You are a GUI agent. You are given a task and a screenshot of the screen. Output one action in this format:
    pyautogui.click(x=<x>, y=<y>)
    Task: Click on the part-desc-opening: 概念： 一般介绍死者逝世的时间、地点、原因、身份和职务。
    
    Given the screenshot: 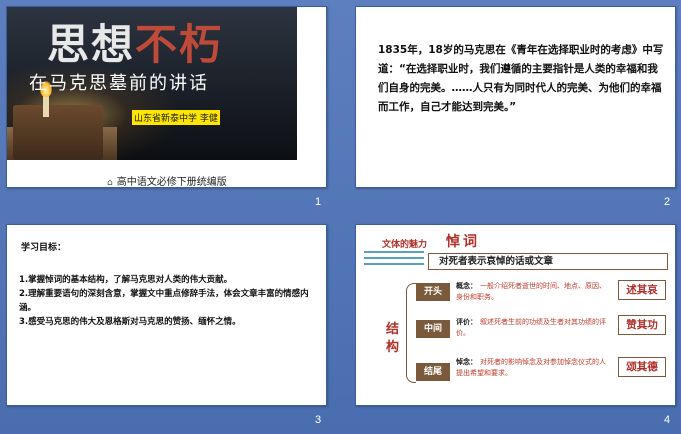 What is the action you would take?
    pyautogui.click(x=533, y=292)
    